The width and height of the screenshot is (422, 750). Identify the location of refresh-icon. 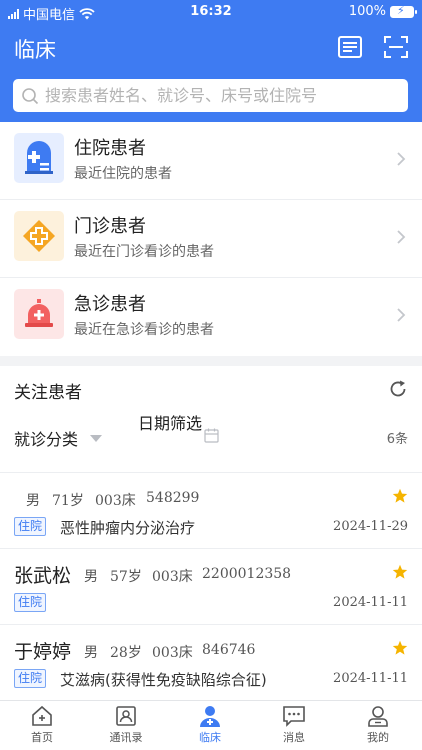
(398, 389).